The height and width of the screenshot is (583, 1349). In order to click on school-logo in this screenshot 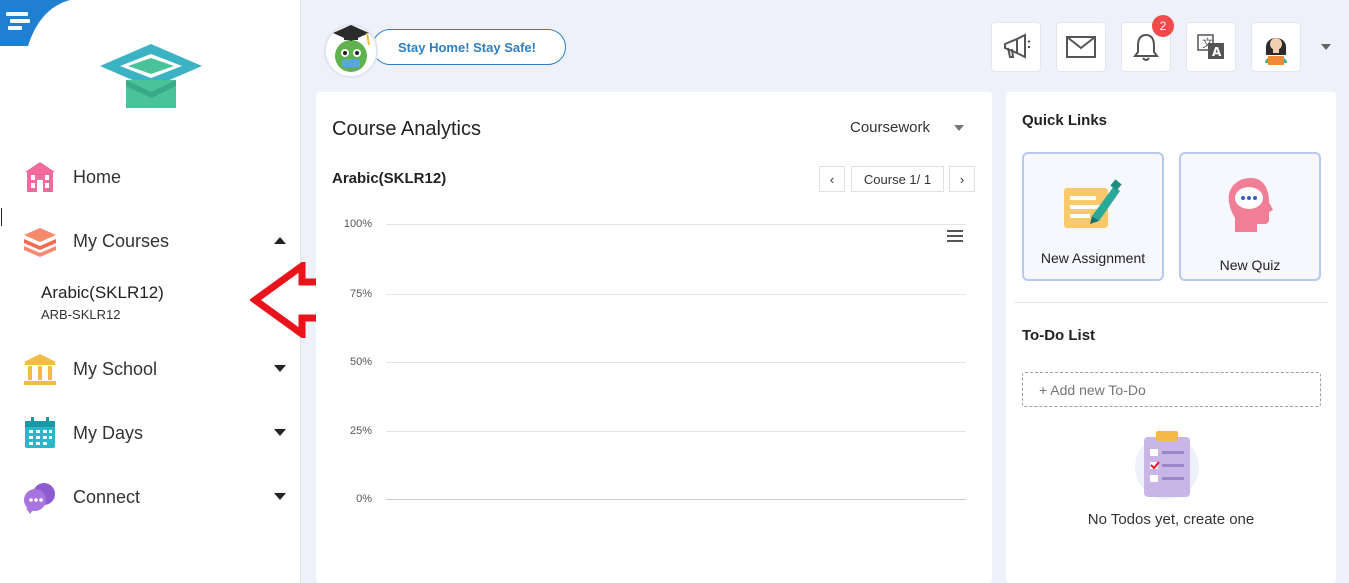, I will do `click(151, 76)`.